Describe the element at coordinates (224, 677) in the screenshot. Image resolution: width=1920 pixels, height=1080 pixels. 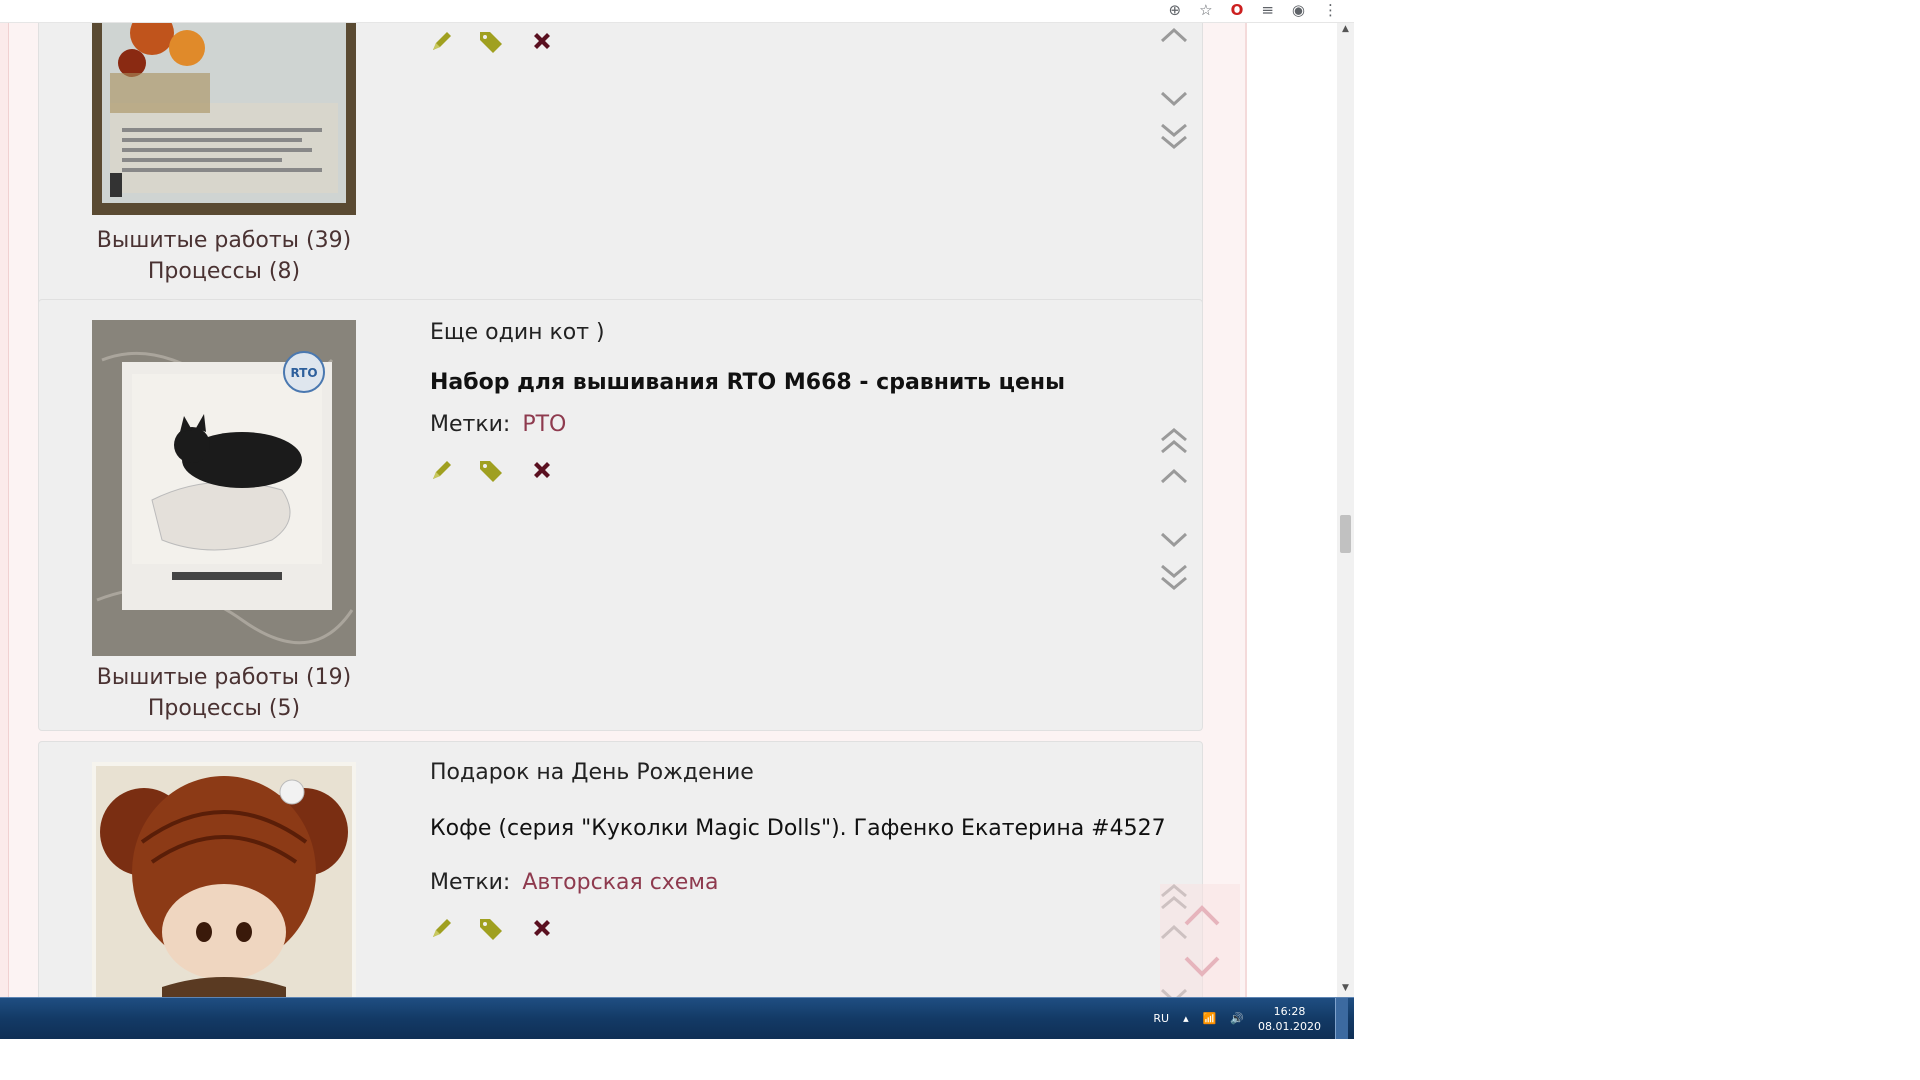
I see `embroidered-works-link: Вышитые работы (19)` at that location.